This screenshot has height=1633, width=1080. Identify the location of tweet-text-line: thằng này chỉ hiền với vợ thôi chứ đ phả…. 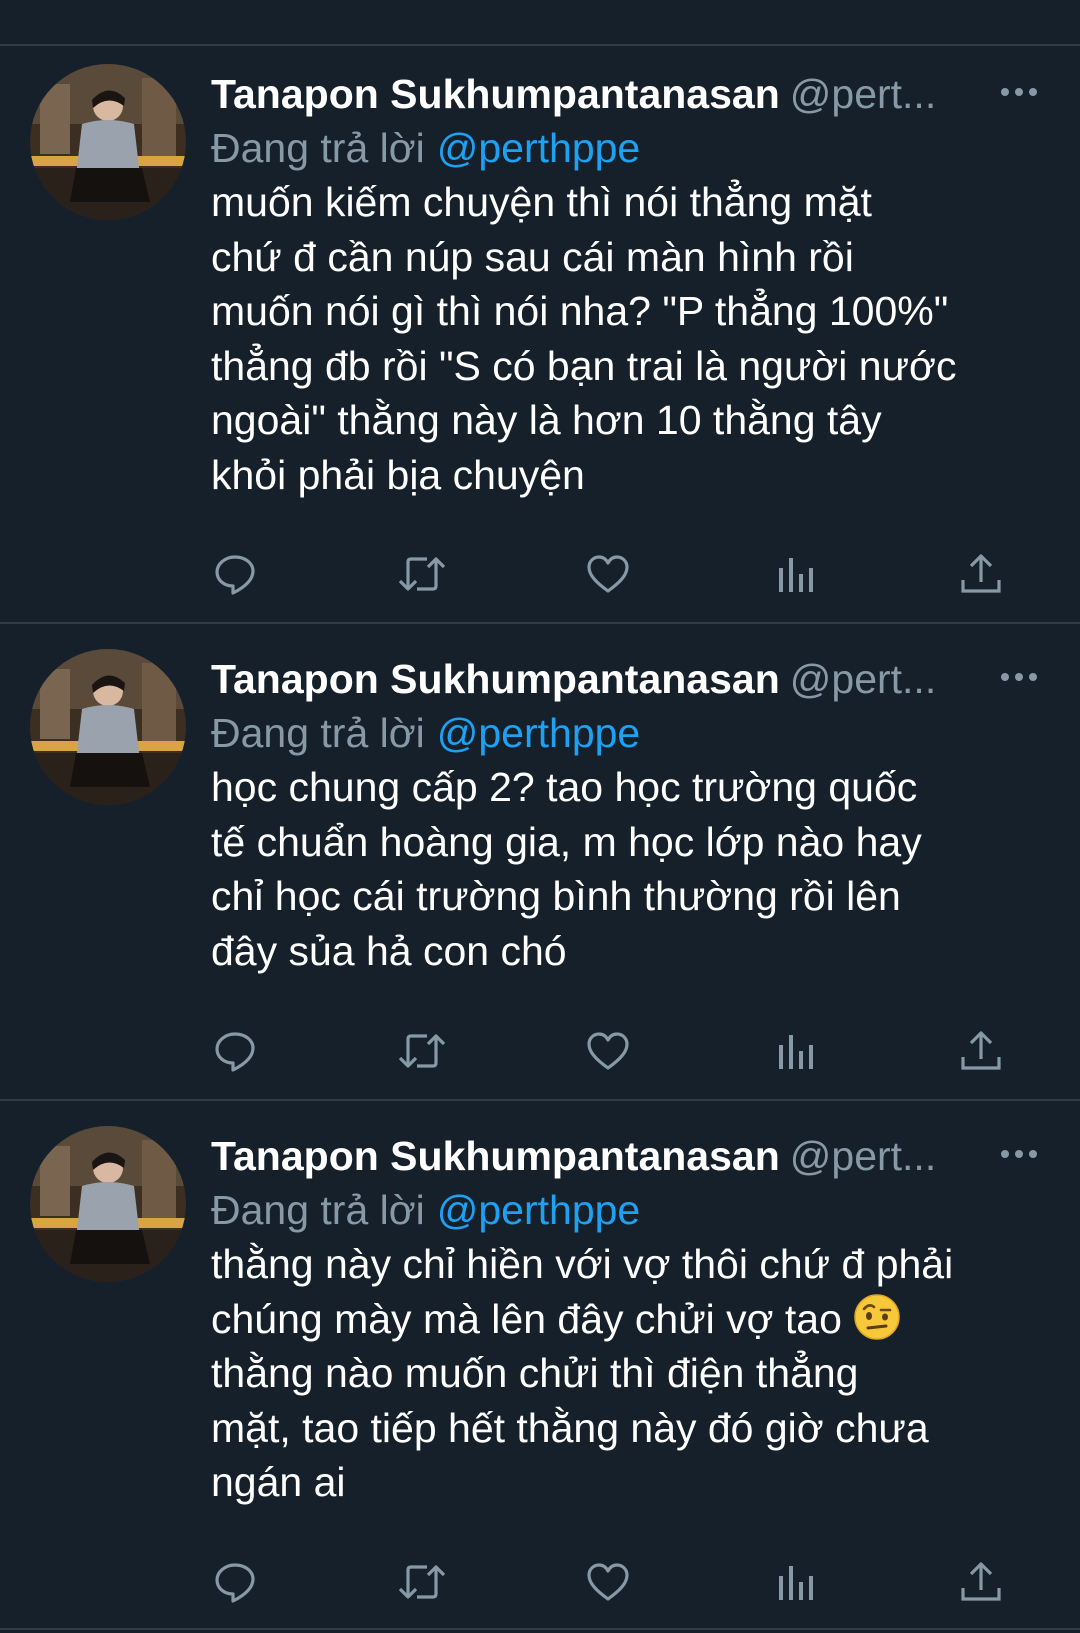
(582, 1264).